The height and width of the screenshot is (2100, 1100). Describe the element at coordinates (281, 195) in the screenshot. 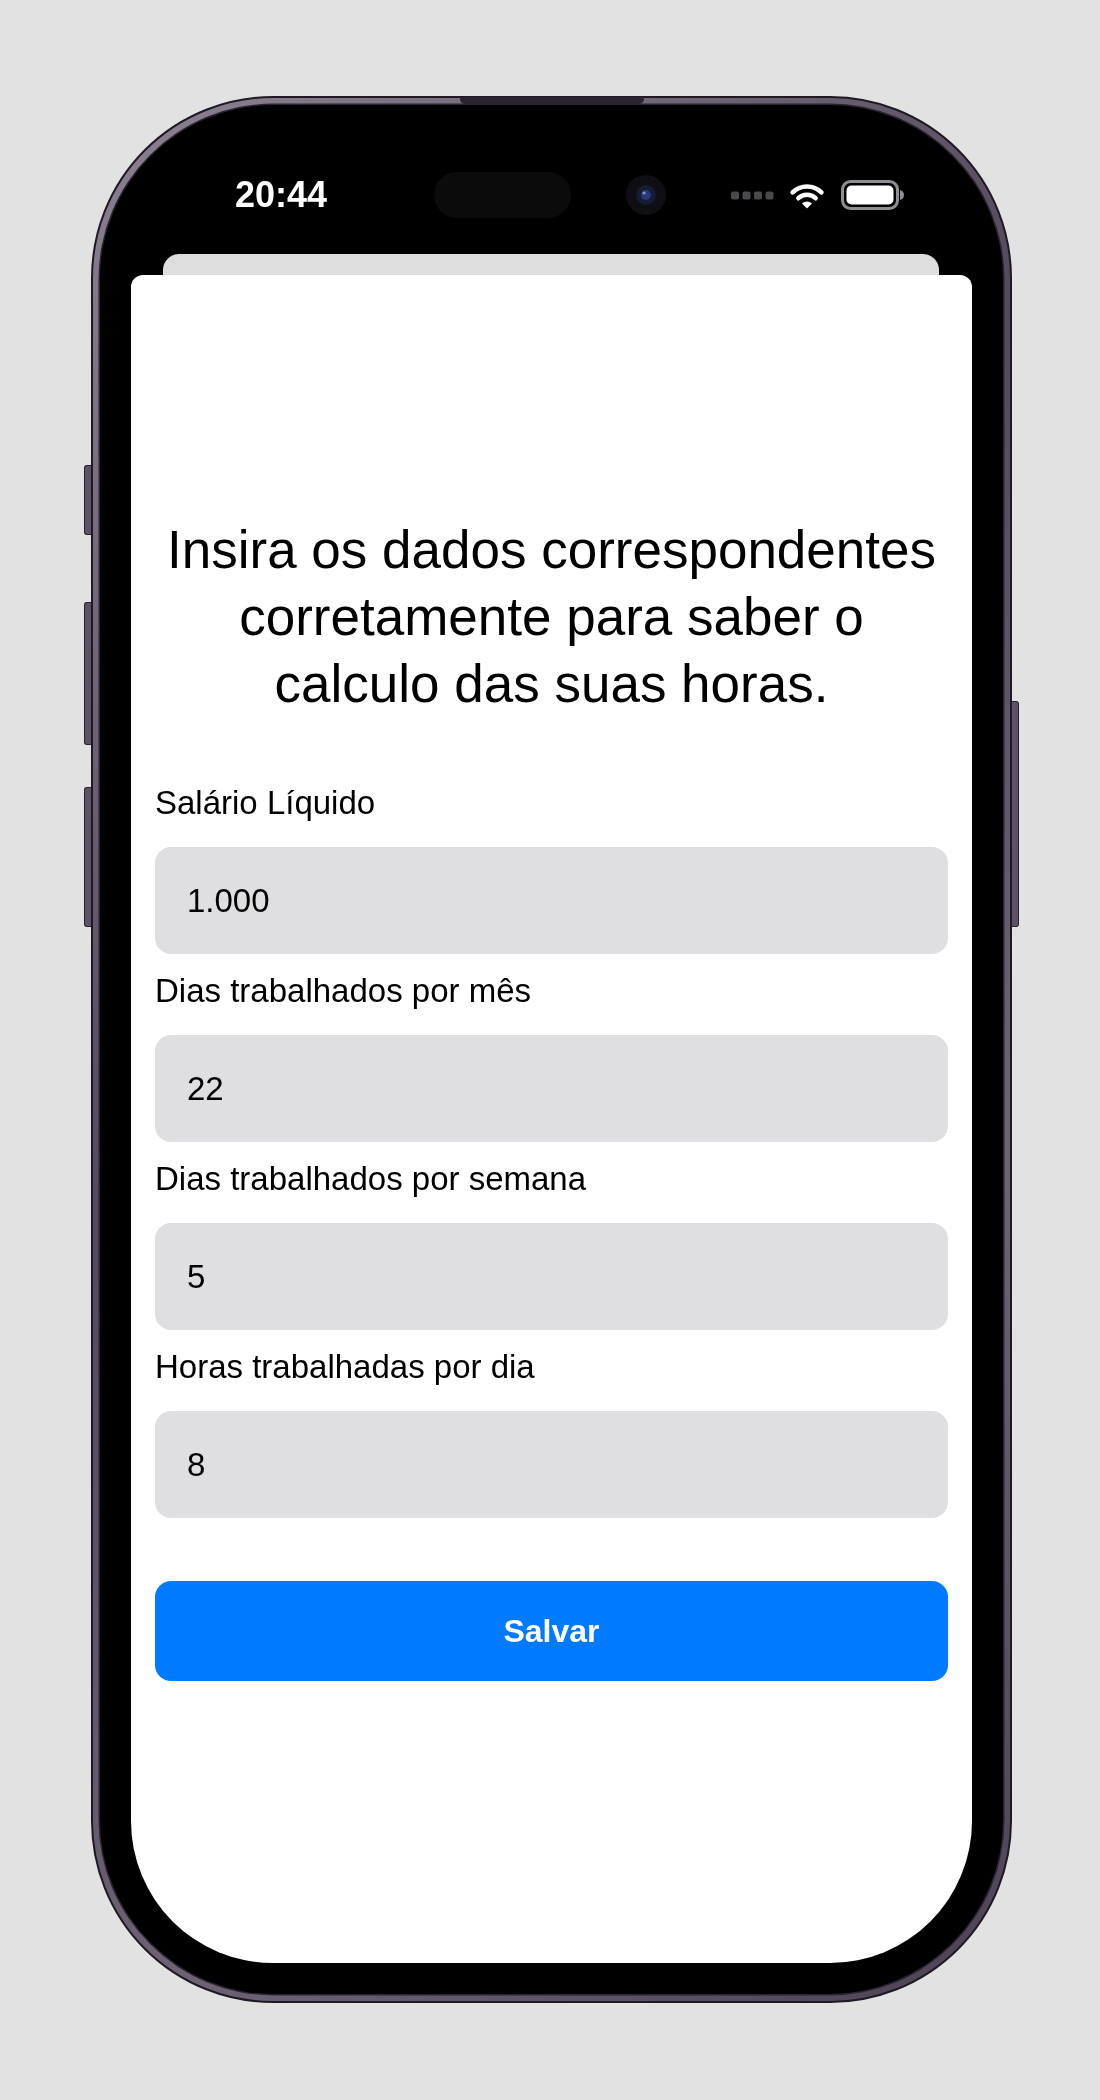

I see `status-time: 20:44` at that location.